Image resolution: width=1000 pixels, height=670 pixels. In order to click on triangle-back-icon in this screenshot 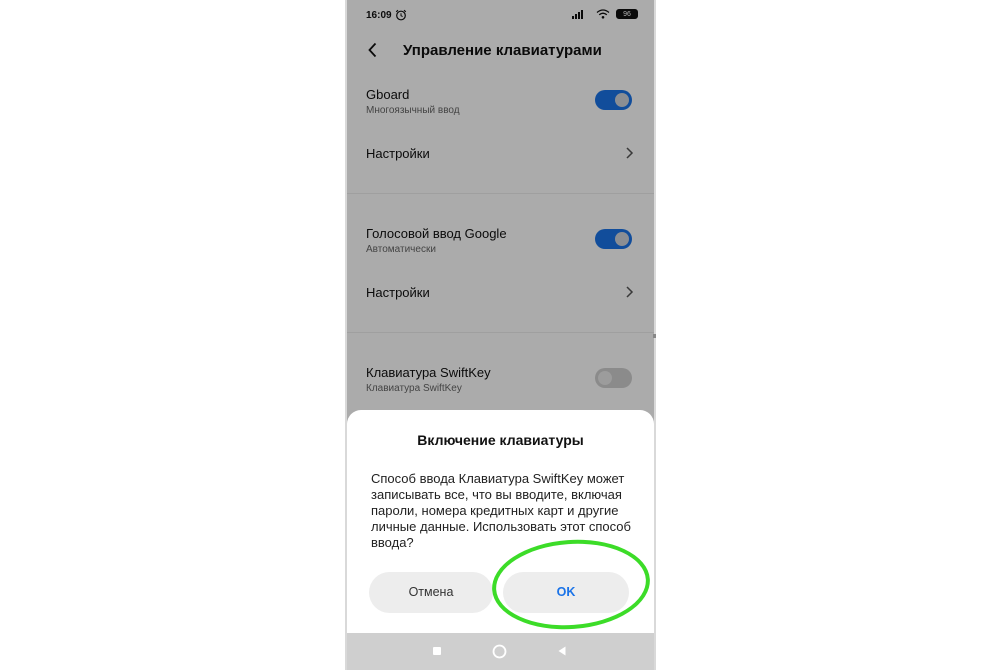, I will do `click(562, 651)`.